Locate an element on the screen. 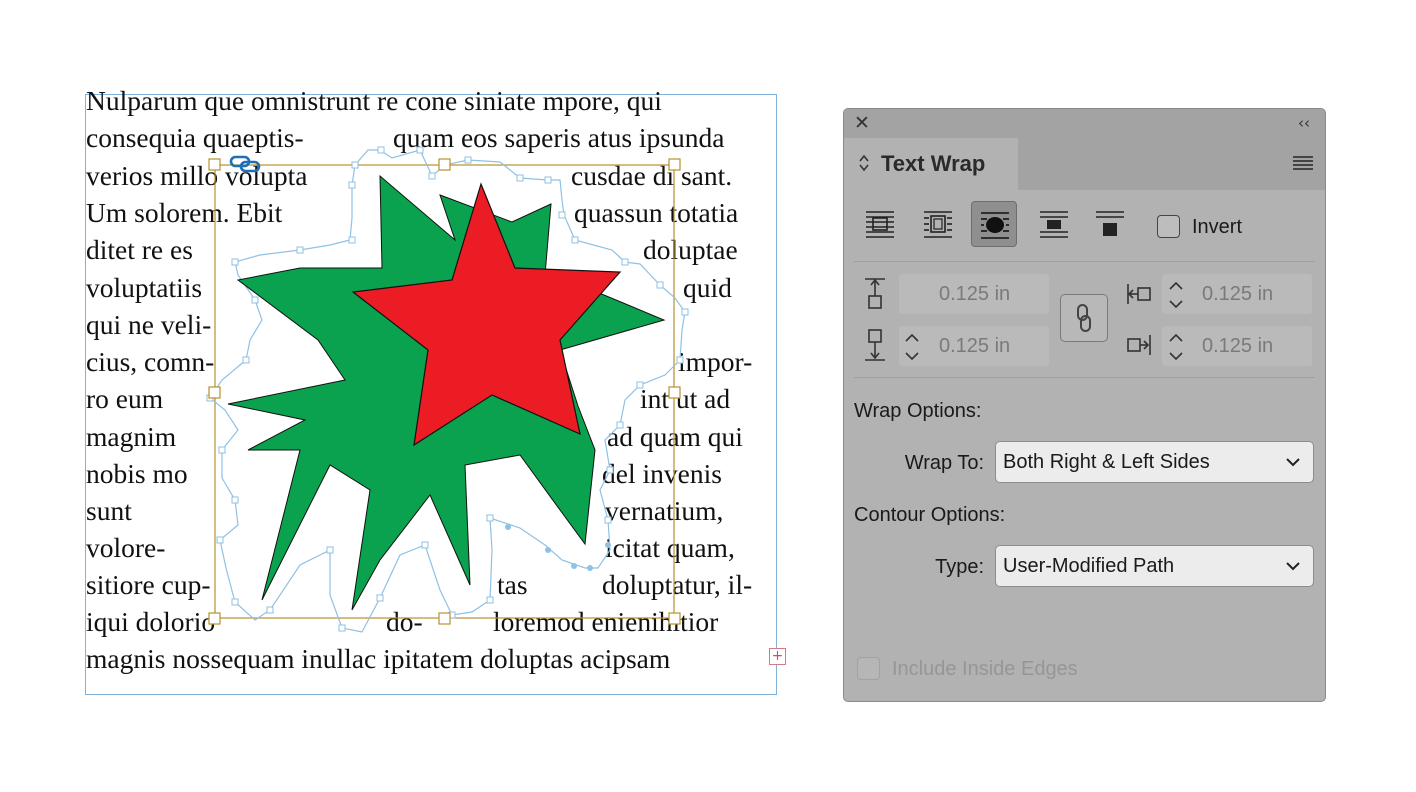 The height and width of the screenshot is (792, 1416). chain-link-icon is located at coordinates (1084, 318).